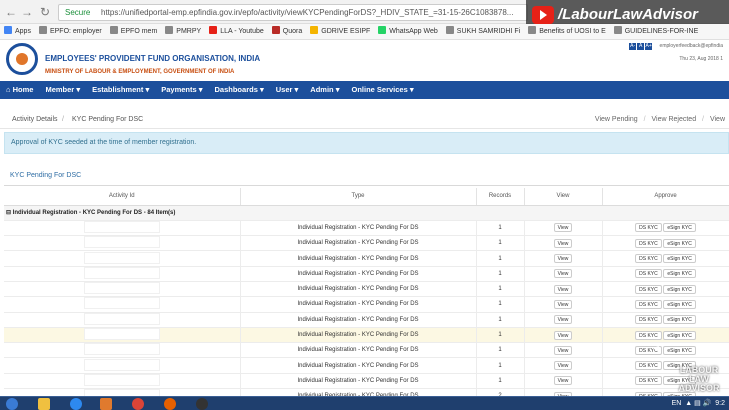 The width and height of the screenshot is (729, 410). I want to click on bookmark-item: Apps, so click(17, 31).